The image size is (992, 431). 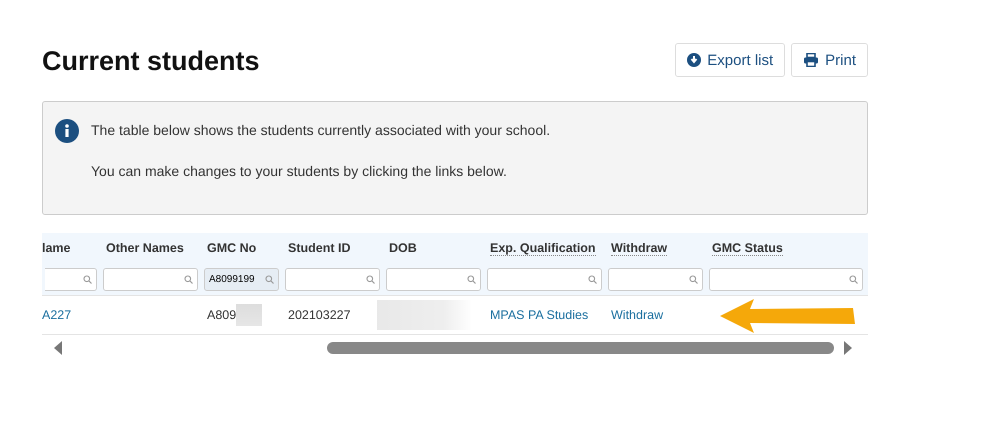 What do you see at coordinates (637, 315) in the screenshot?
I see `table-link: Withdraw` at bounding box center [637, 315].